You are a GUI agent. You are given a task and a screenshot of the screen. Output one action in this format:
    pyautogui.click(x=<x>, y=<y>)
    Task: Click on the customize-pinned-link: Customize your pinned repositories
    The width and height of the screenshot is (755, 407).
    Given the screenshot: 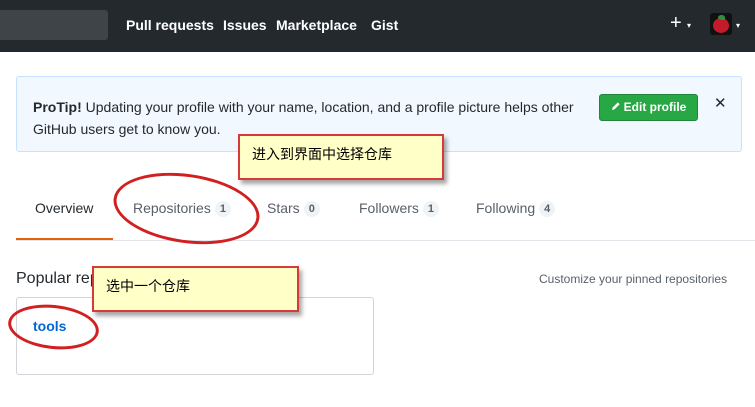 What is the action you would take?
    pyautogui.click(x=633, y=279)
    